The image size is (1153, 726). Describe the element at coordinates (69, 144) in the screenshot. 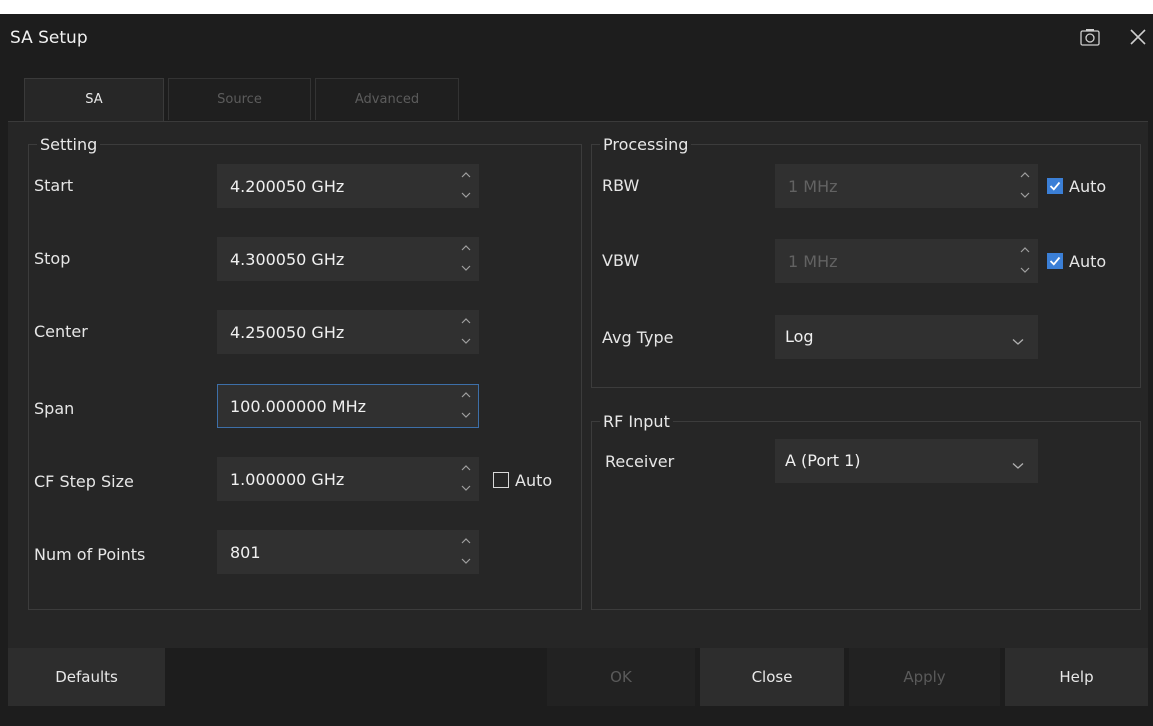

I see `setting-legend: Setting` at that location.